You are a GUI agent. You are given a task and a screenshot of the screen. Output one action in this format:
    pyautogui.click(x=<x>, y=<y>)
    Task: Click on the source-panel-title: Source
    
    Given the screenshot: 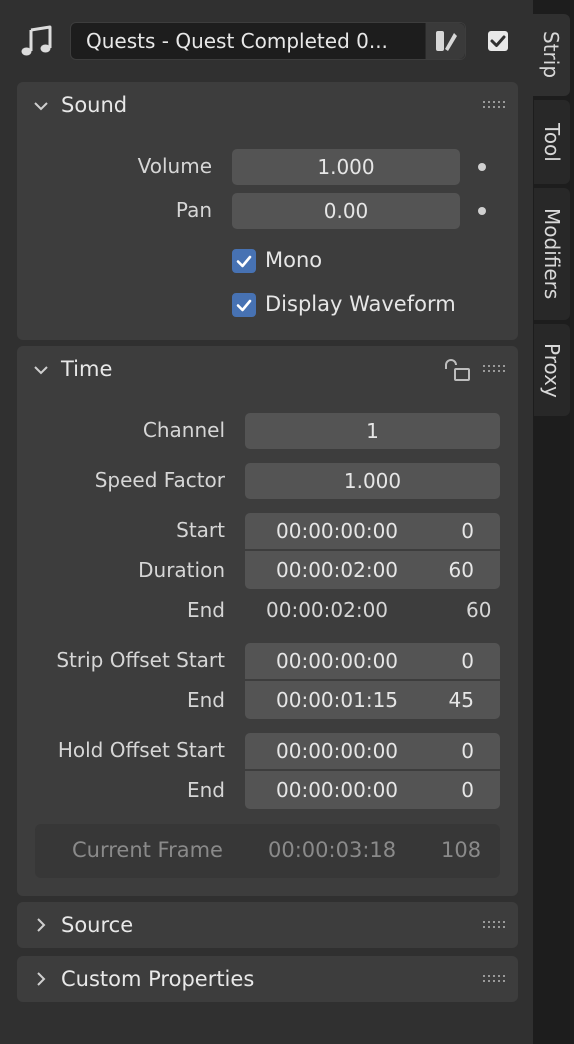 What is the action you would take?
    pyautogui.click(x=97, y=925)
    